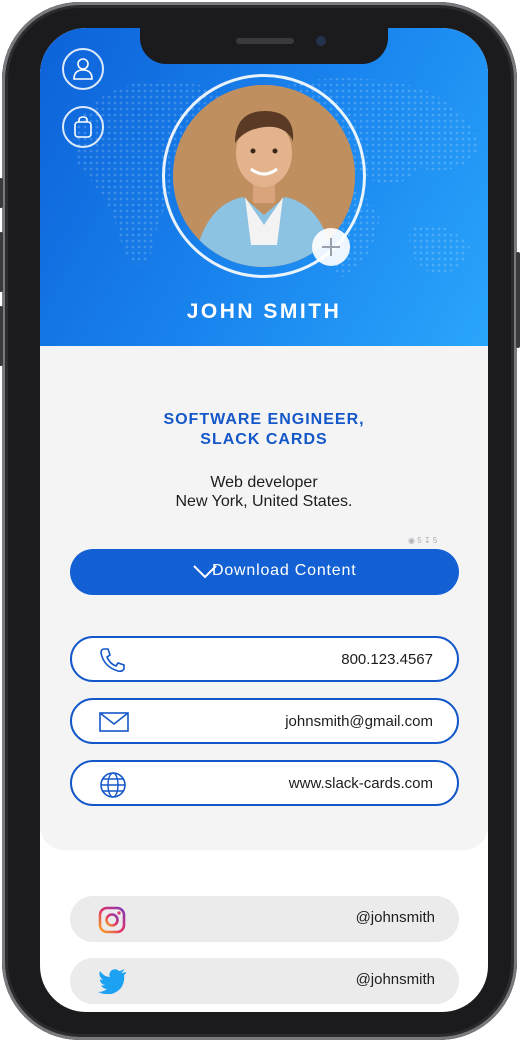 The image size is (521, 1044). I want to click on notch, so click(264, 46).